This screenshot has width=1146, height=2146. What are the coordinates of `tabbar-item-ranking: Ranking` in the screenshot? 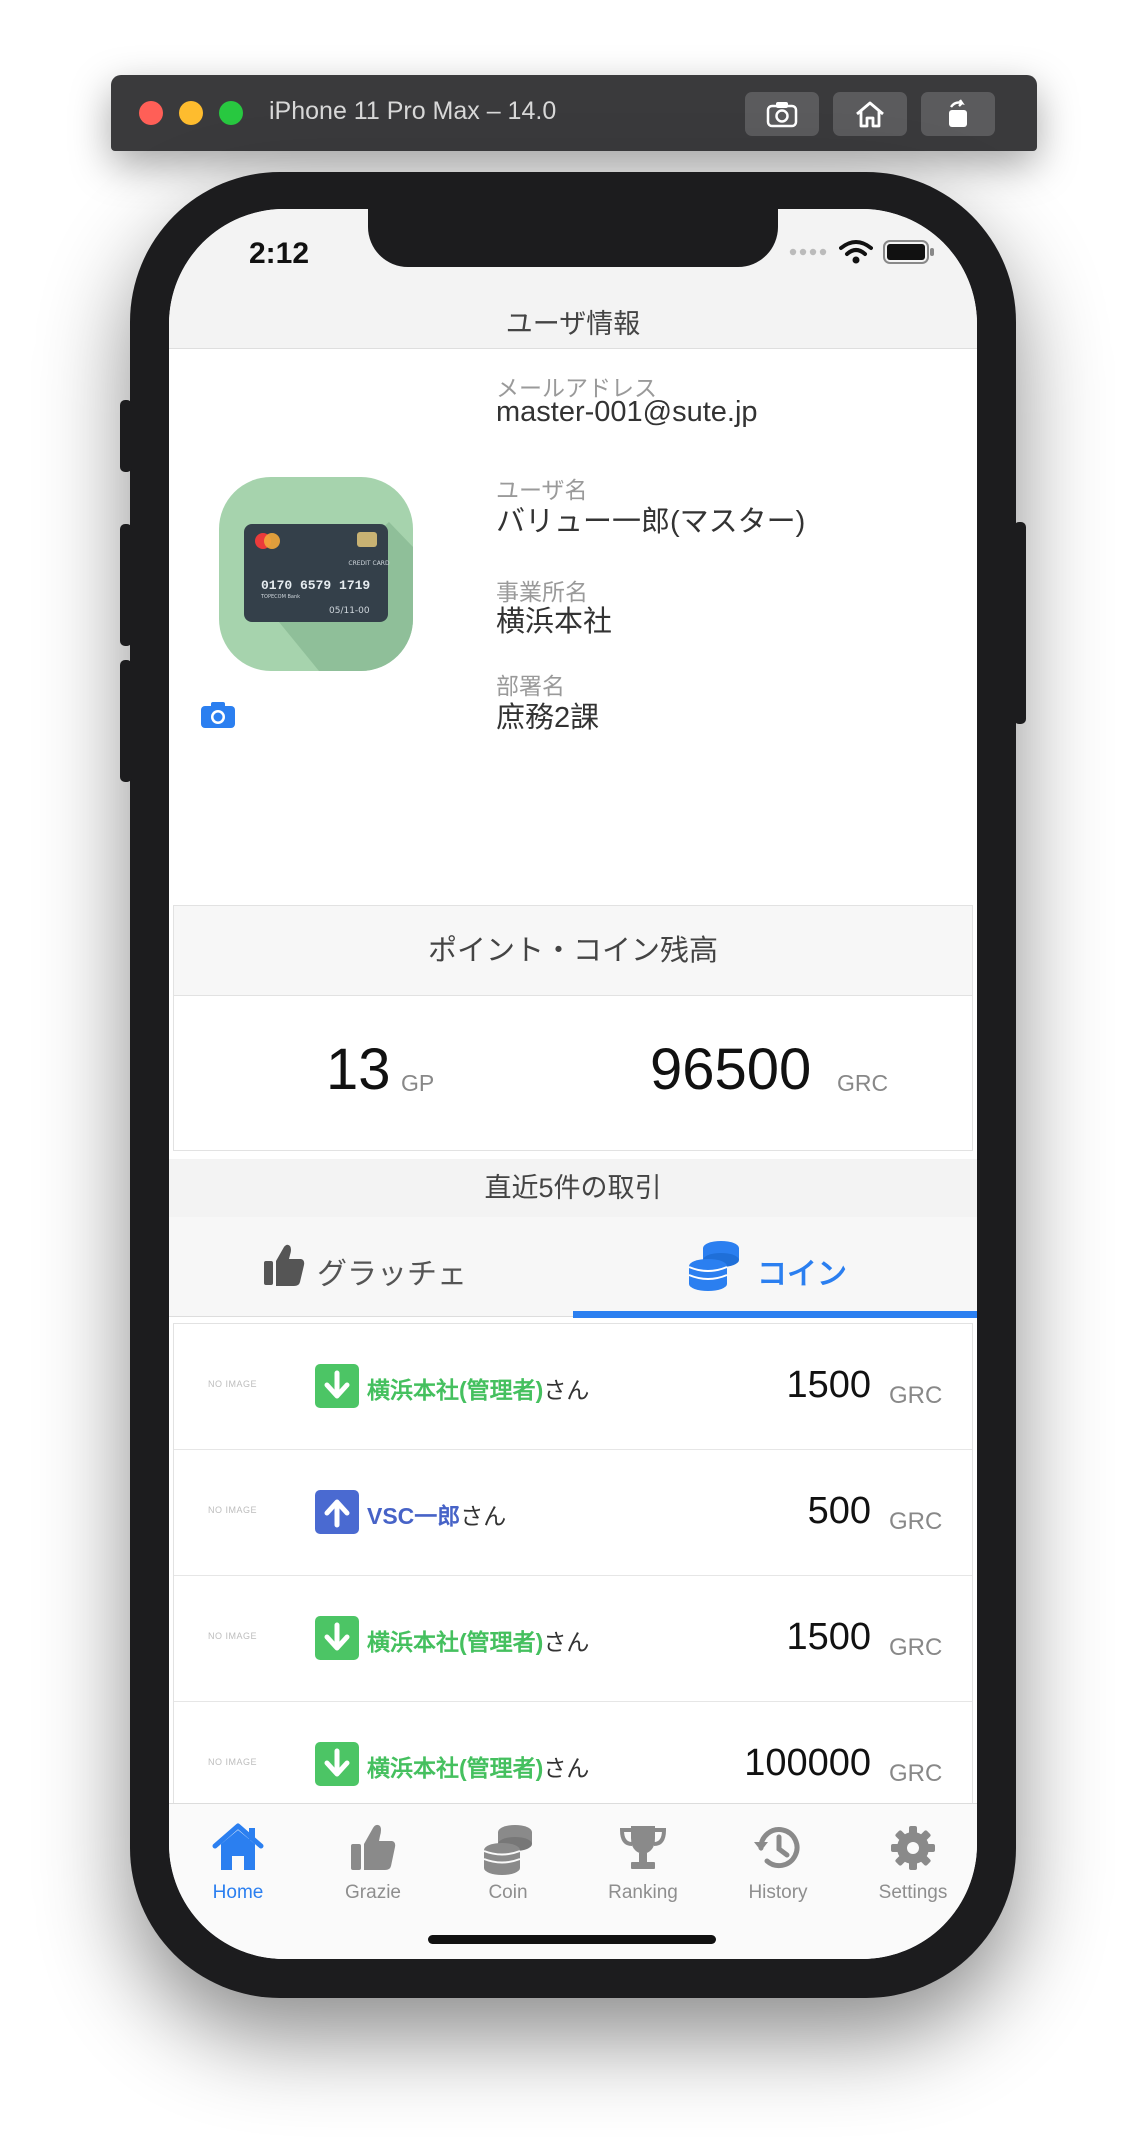 It's located at (643, 1859).